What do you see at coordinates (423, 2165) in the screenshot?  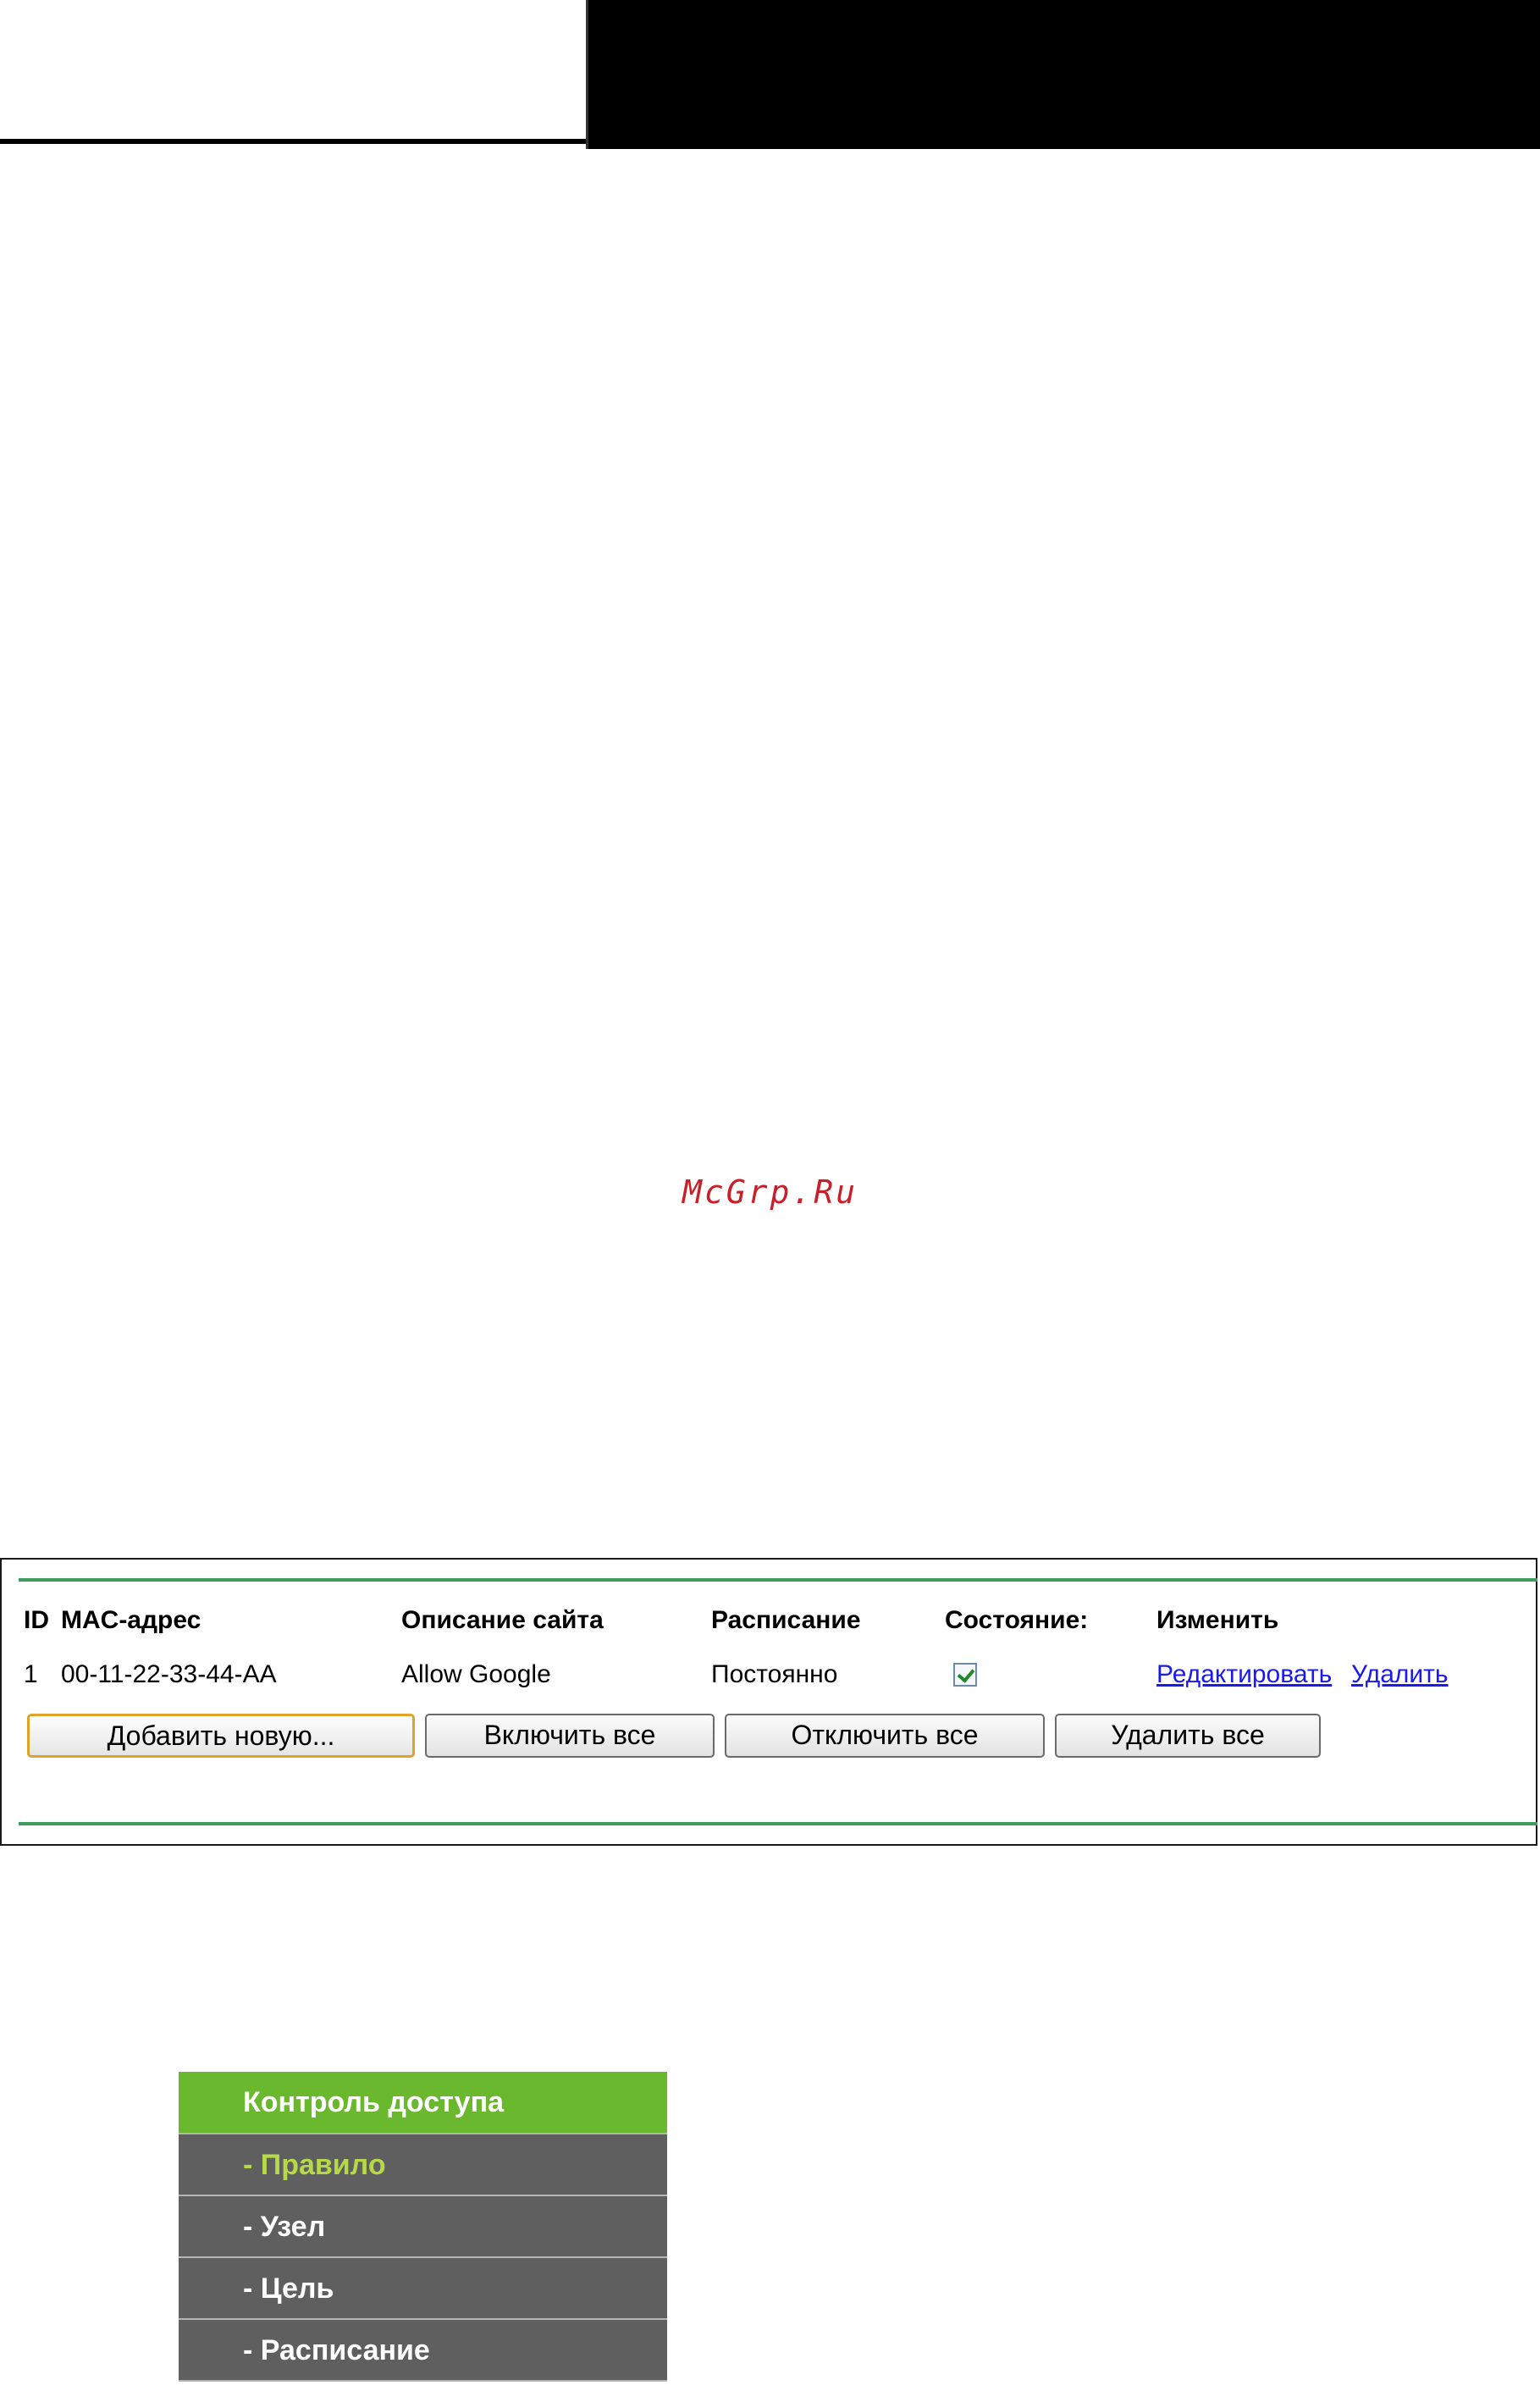 I see `menu-item-rule: - Правило` at bounding box center [423, 2165].